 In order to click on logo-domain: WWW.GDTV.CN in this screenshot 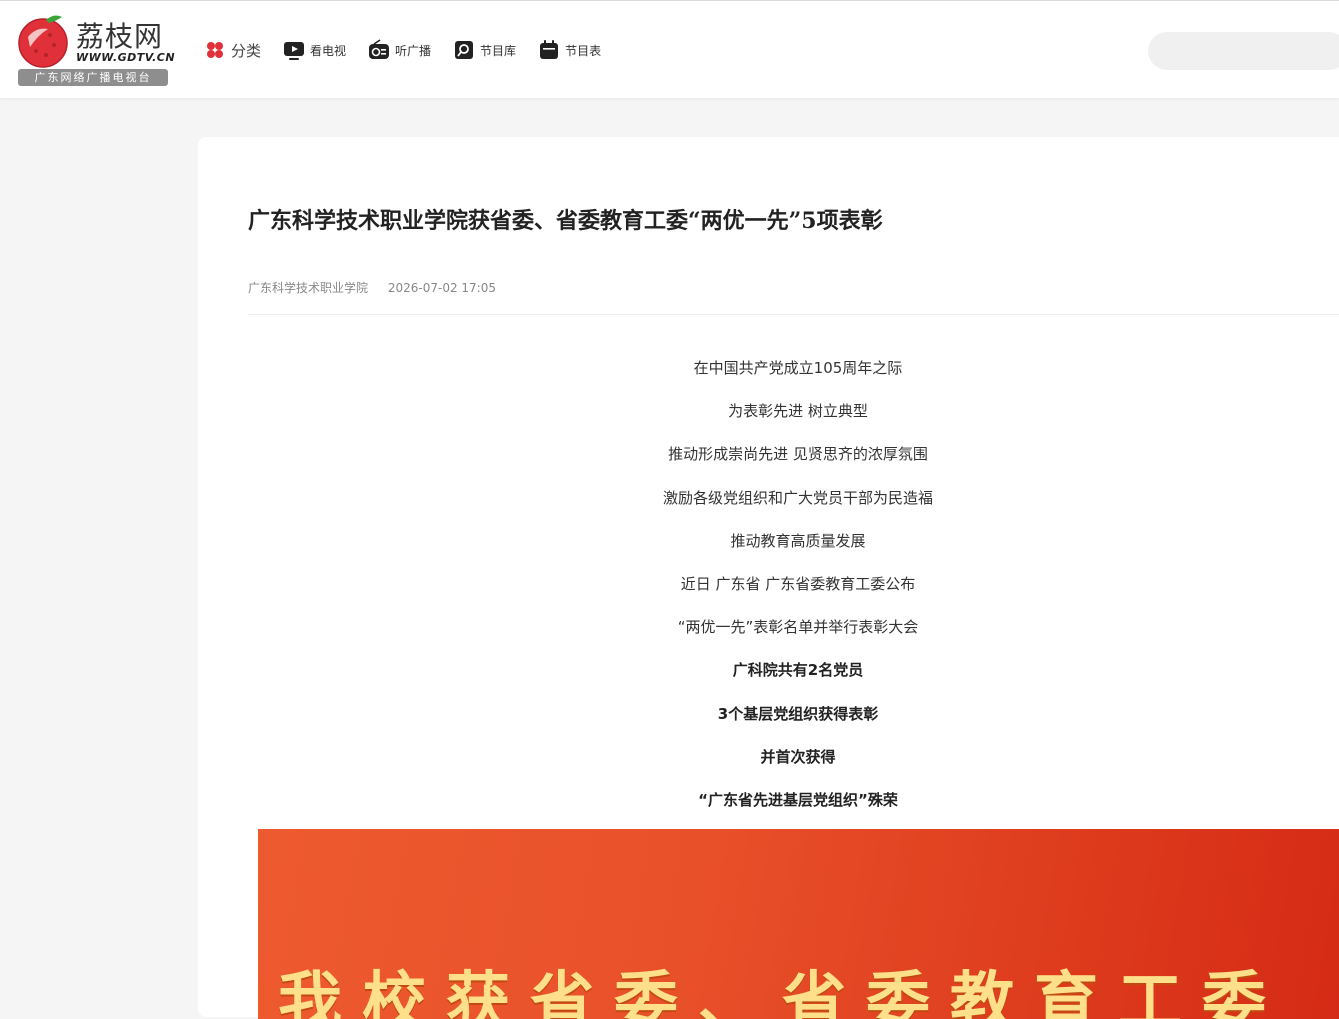, I will do `click(126, 57)`.